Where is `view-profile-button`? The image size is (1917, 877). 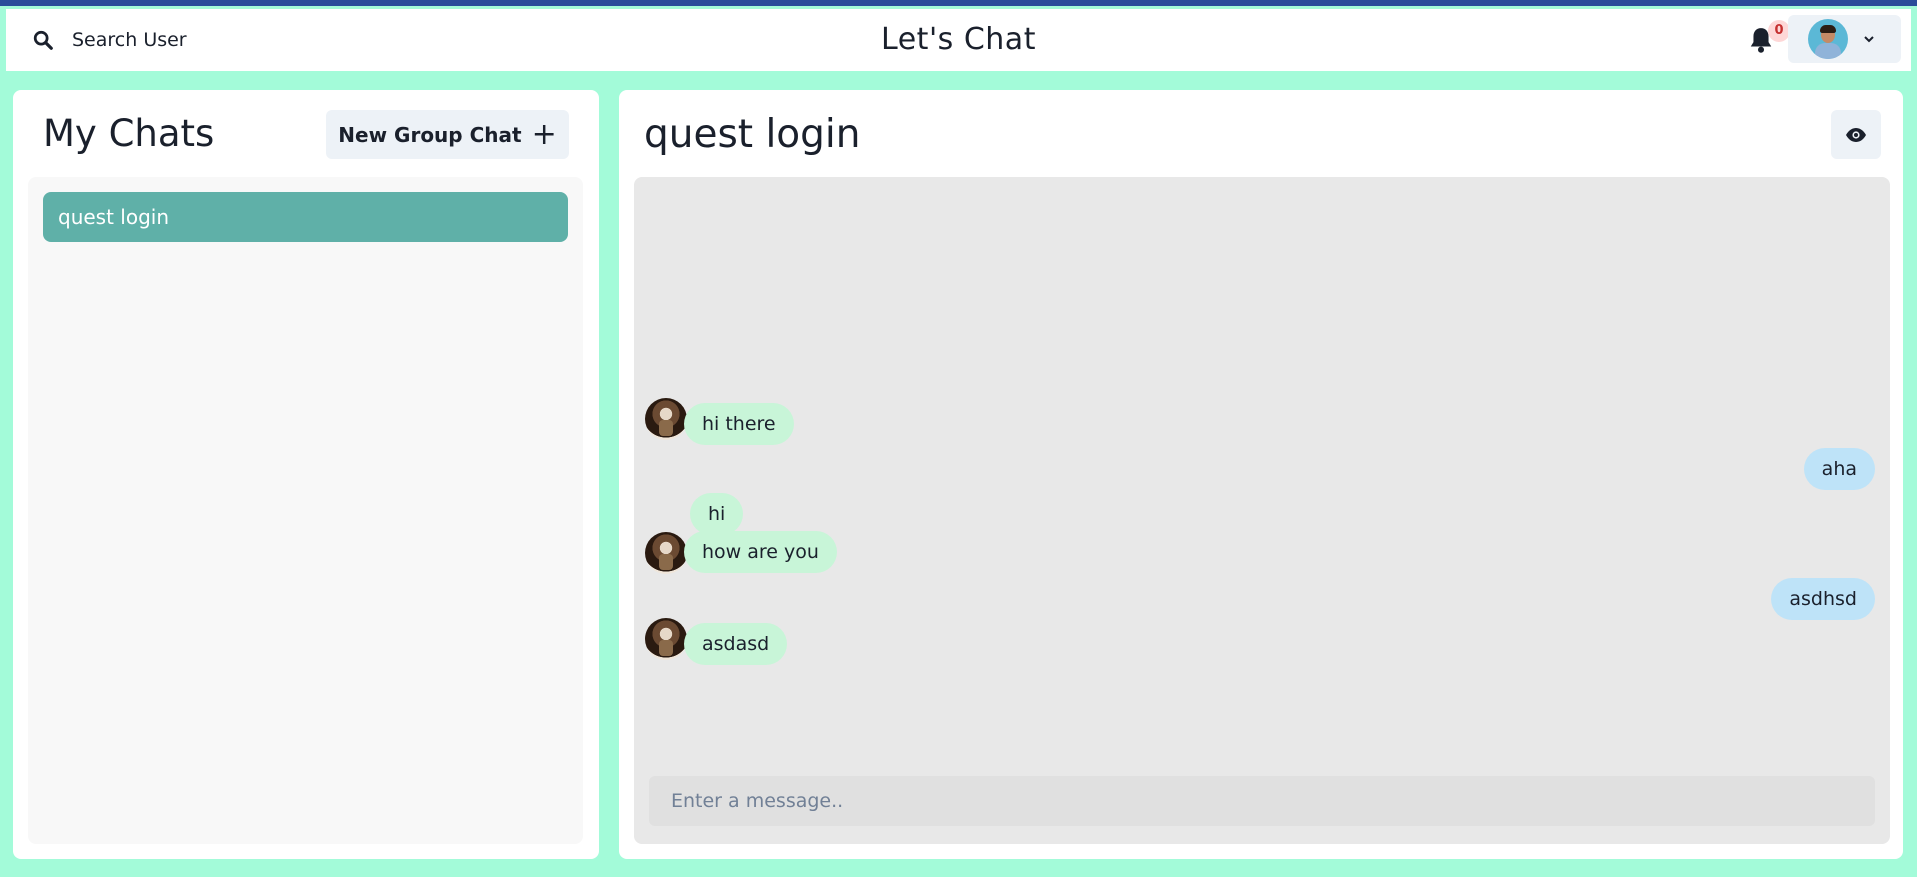 view-profile-button is located at coordinates (1856, 134).